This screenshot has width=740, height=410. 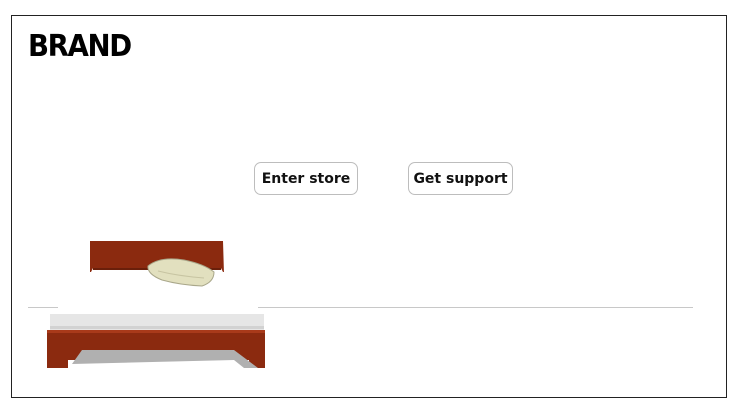 What do you see at coordinates (460, 178) in the screenshot?
I see `get-support-button: Get support` at bounding box center [460, 178].